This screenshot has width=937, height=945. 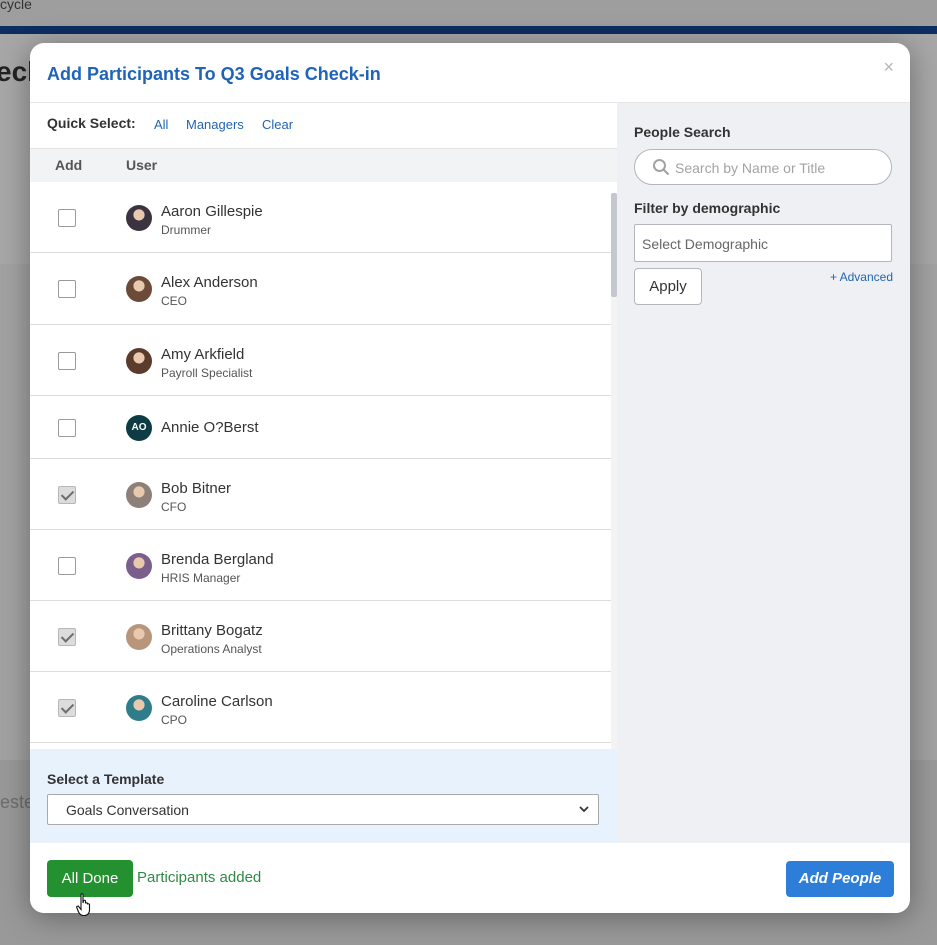 What do you see at coordinates (83, 905) in the screenshot?
I see `hand-pointer-icon` at bounding box center [83, 905].